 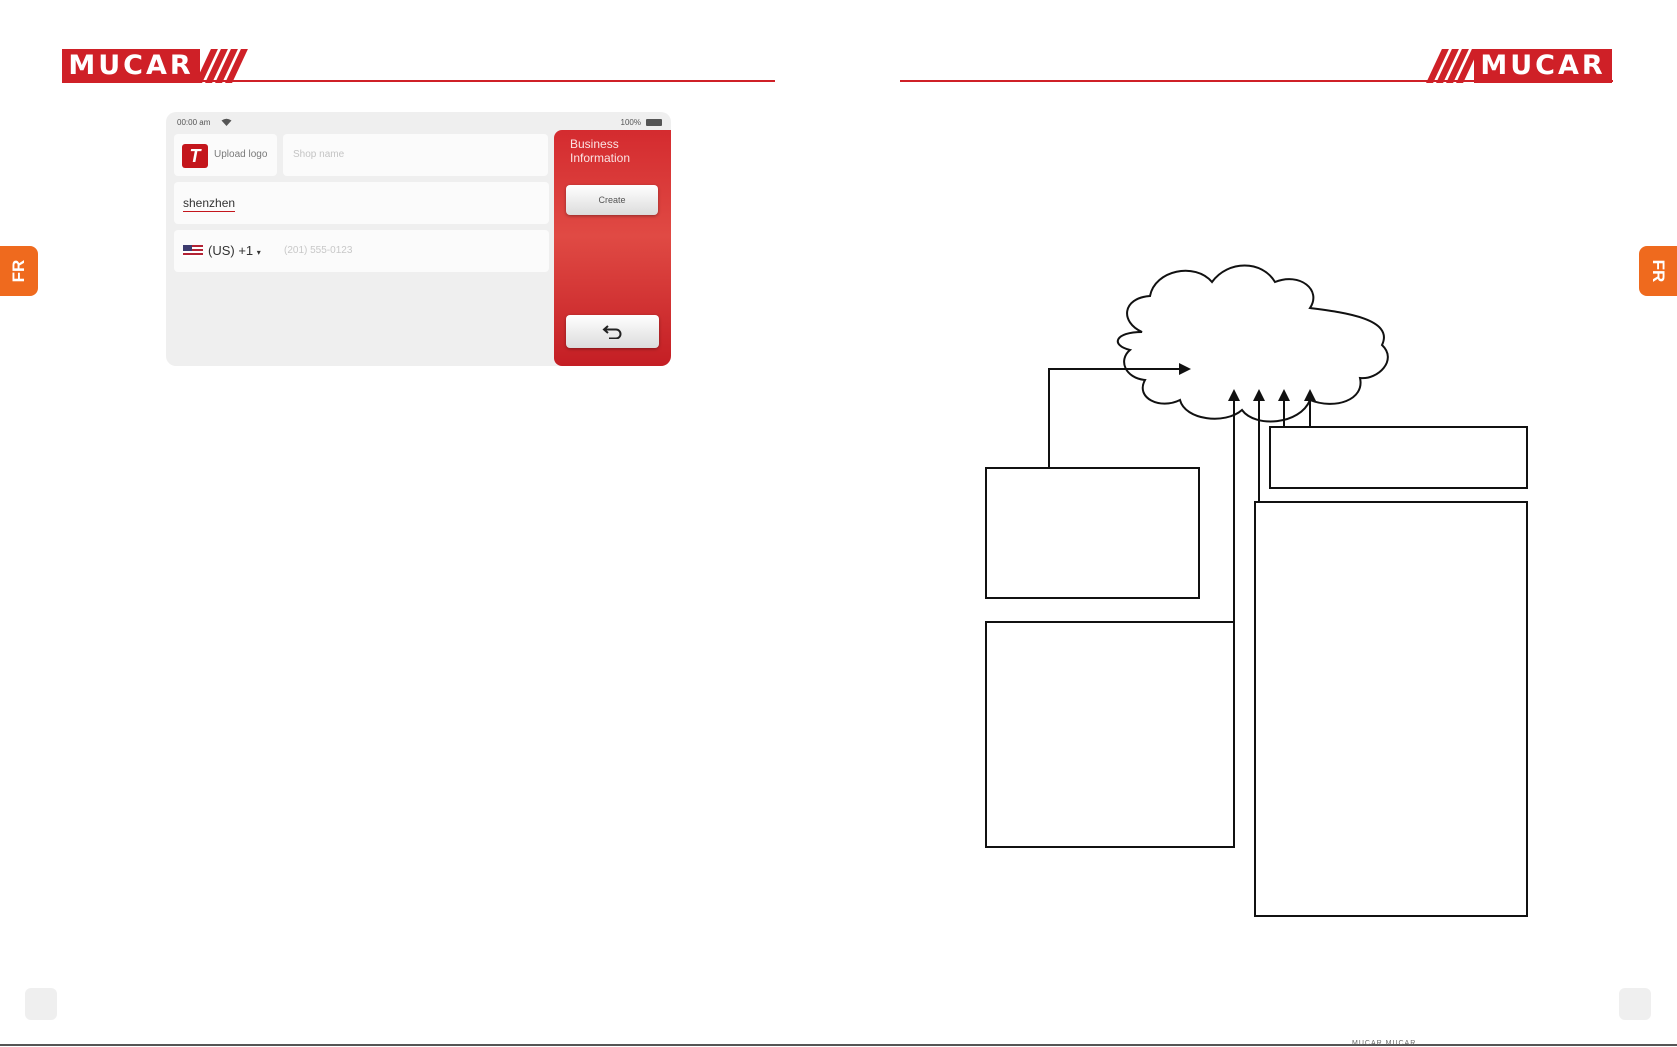 I want to click on page-number-right, so click(x=1635, y=1004).